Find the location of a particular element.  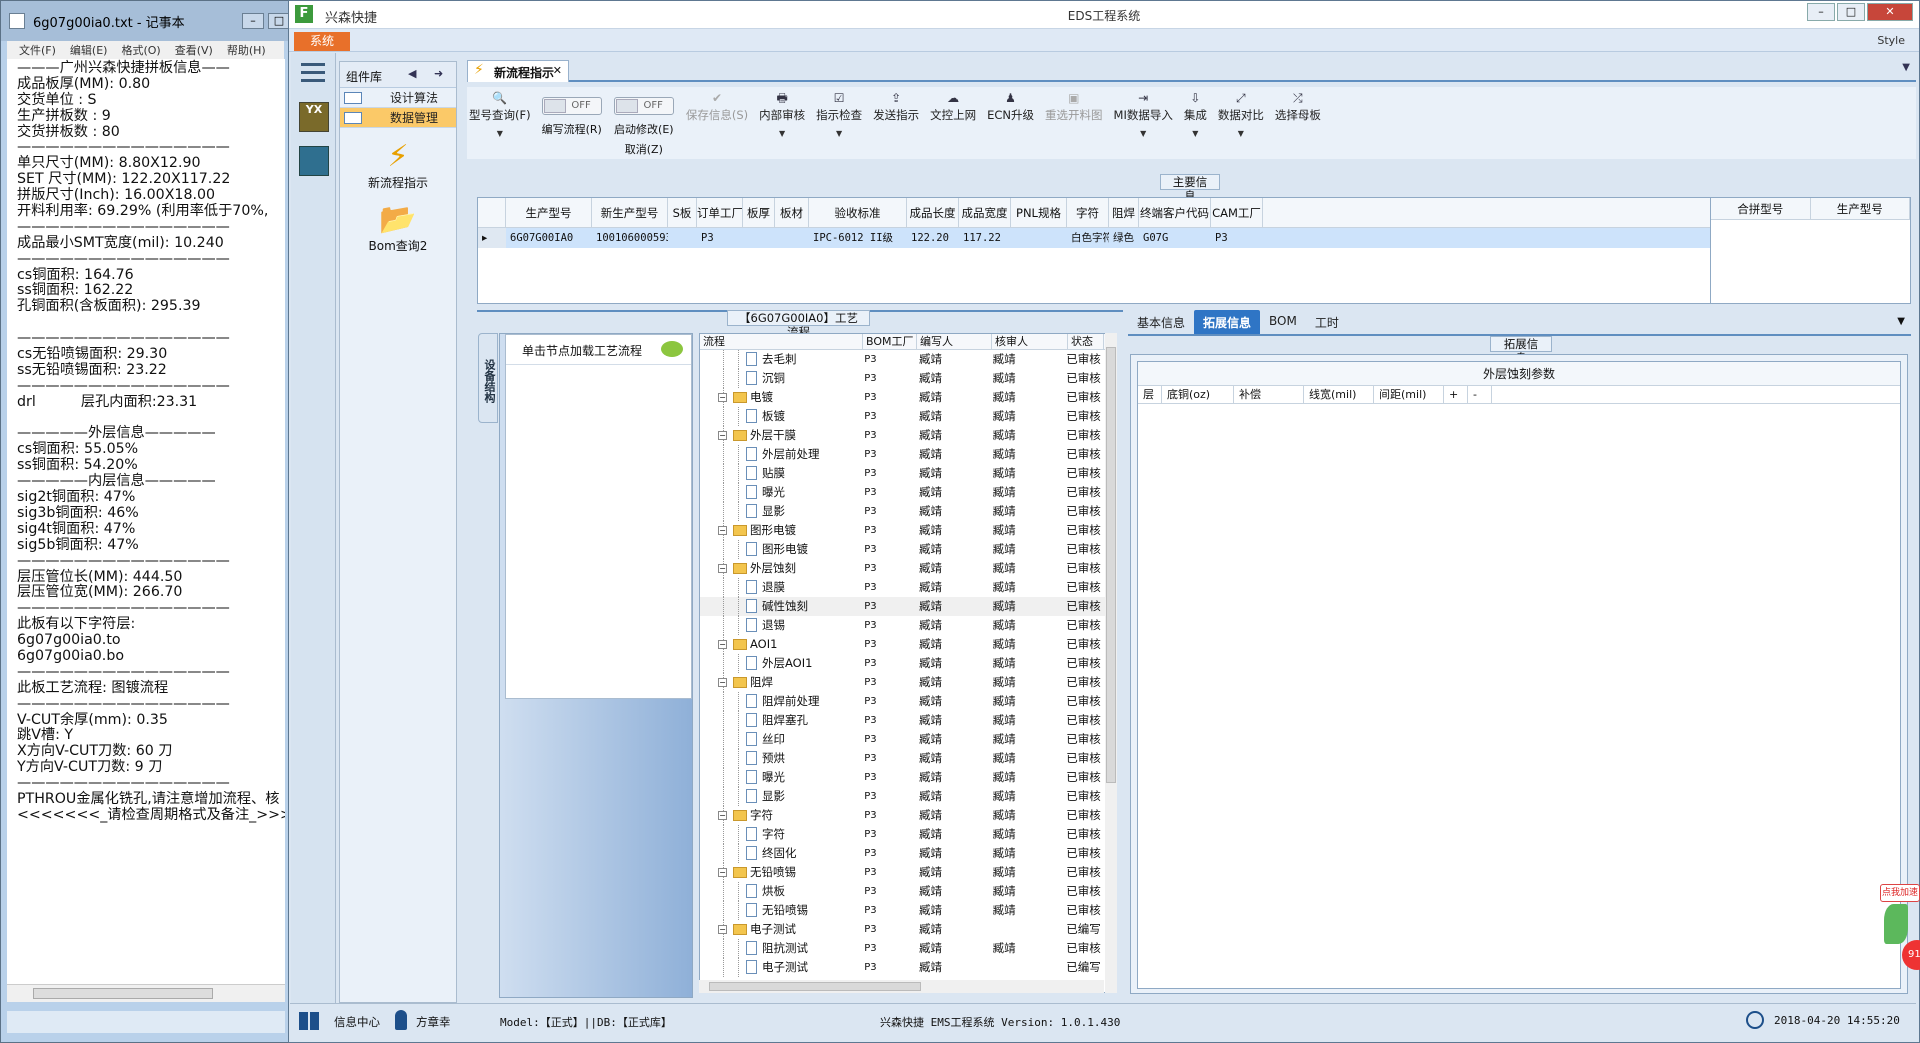

col-line-width: 线宽(mil) is located at coordinates (1339, 394).